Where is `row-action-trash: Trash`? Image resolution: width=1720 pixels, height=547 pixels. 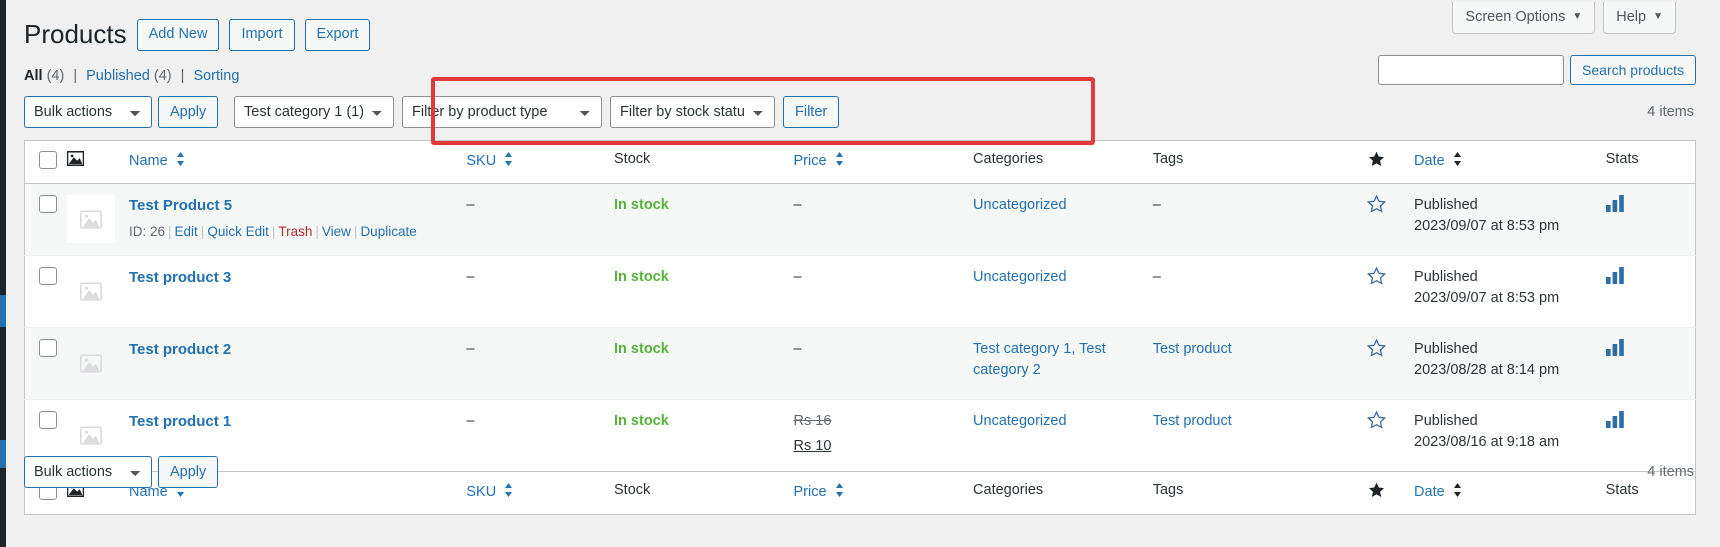
row-action-trash: Trash is located at coordinates (295, 231).